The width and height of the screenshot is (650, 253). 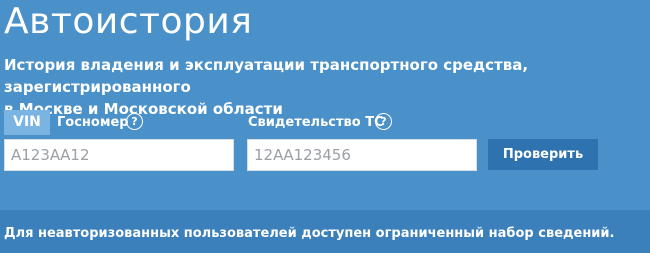 What do you see at coordinates (543, 154) in the screenshot?
I see `check-button: Проверить` at bounding box center [543, 154].